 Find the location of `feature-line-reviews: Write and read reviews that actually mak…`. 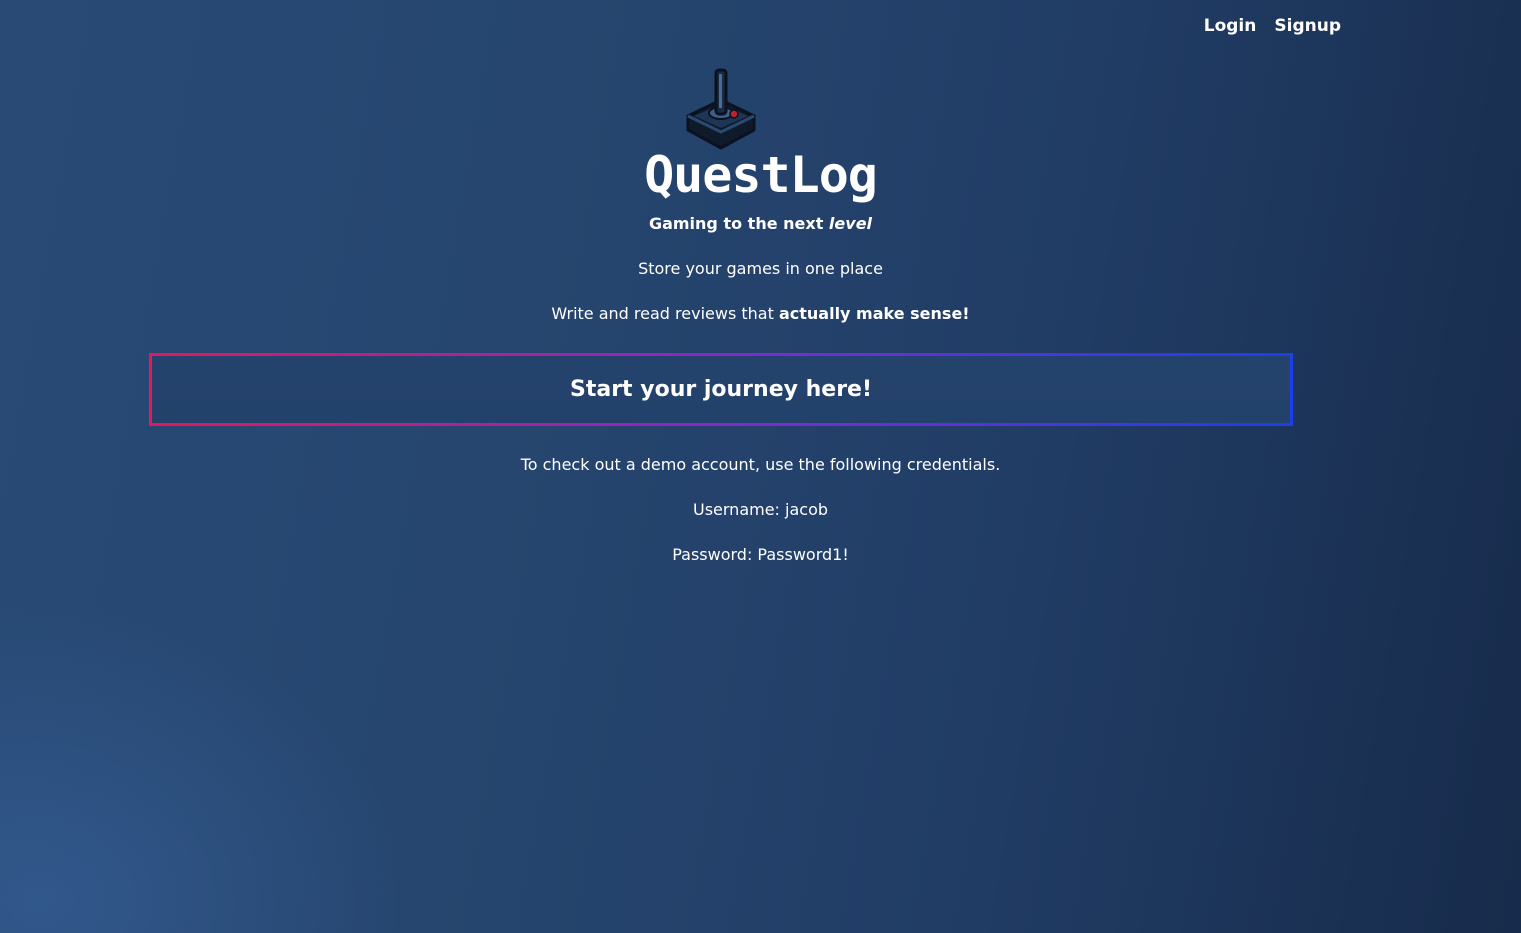

feature-line-reviews: Write and read reviews that actually mak… is located at coordinates (760, 313).